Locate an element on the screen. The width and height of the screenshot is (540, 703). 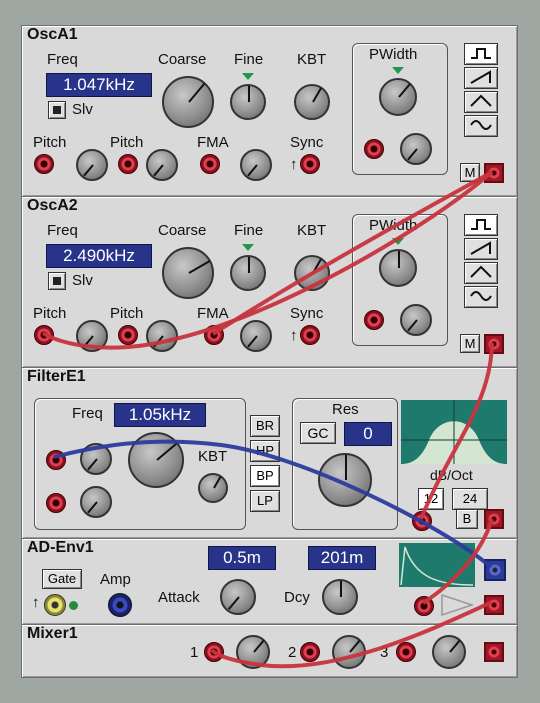
freq-mod2-knob is located at coordinates (96, 502).